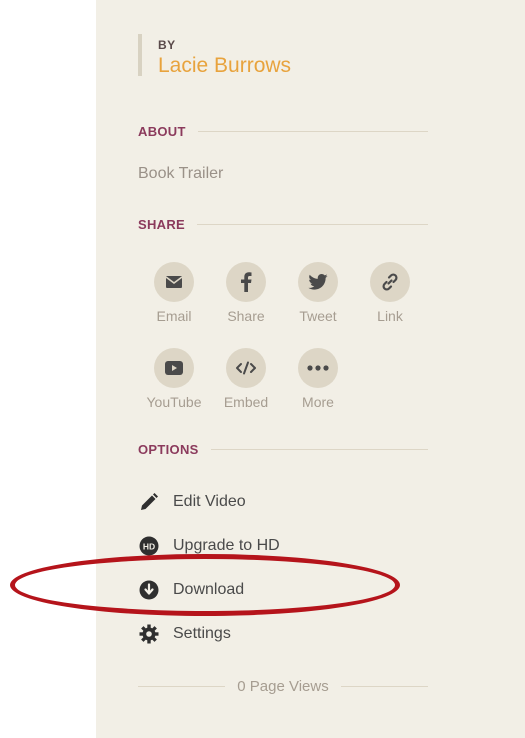 This screenshot has width=525, height=738. I want to click on upgrade-hd-option: HD Upgrade to HD, so click(209, 546).